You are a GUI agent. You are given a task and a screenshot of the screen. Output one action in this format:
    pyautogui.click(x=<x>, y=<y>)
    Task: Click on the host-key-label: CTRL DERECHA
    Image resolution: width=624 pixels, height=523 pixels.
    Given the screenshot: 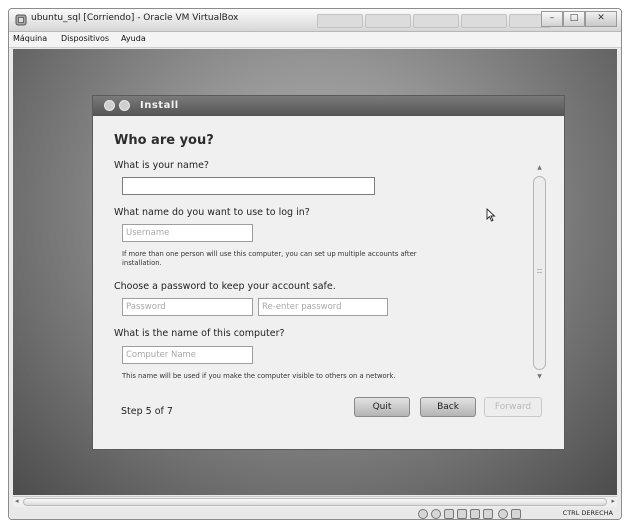 What is the action you would take?
    pyautogui.click(x=587, y=513)
    